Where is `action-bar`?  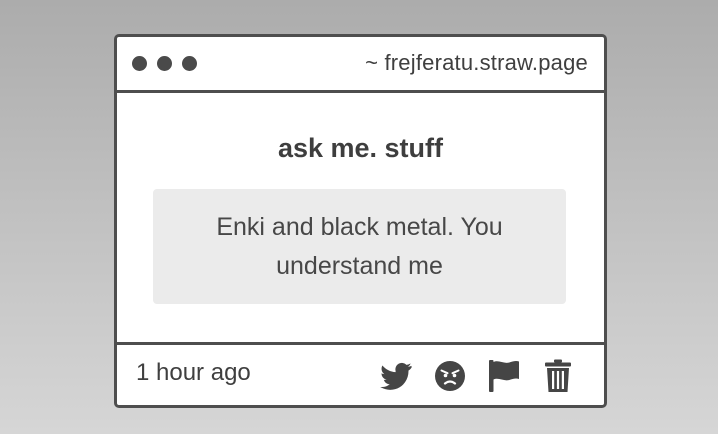
action-bar is located at coordinates (477, 376).